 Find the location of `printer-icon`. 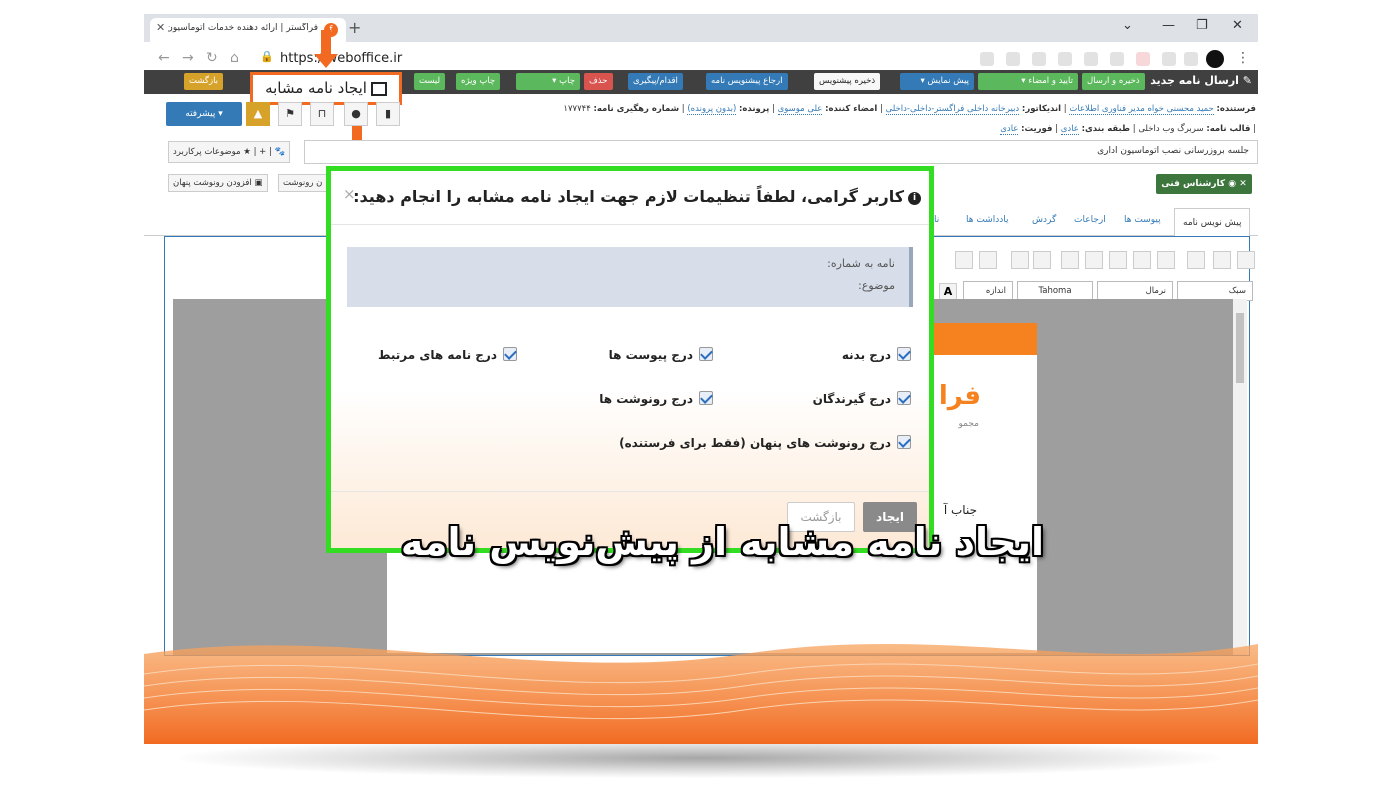

printer-icon is located at coordinates (1222, 260).